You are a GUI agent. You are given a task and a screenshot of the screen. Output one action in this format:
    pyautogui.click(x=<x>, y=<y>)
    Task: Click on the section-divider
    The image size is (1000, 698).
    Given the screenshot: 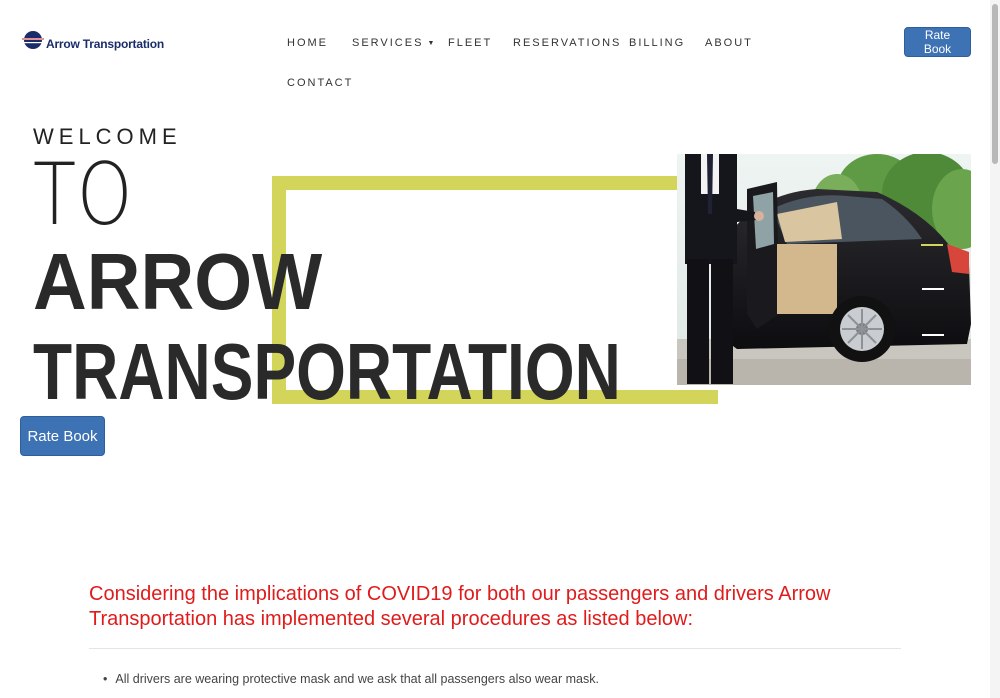 What is the action you would take?
    pyautogui.click(x=495, y=648)
    